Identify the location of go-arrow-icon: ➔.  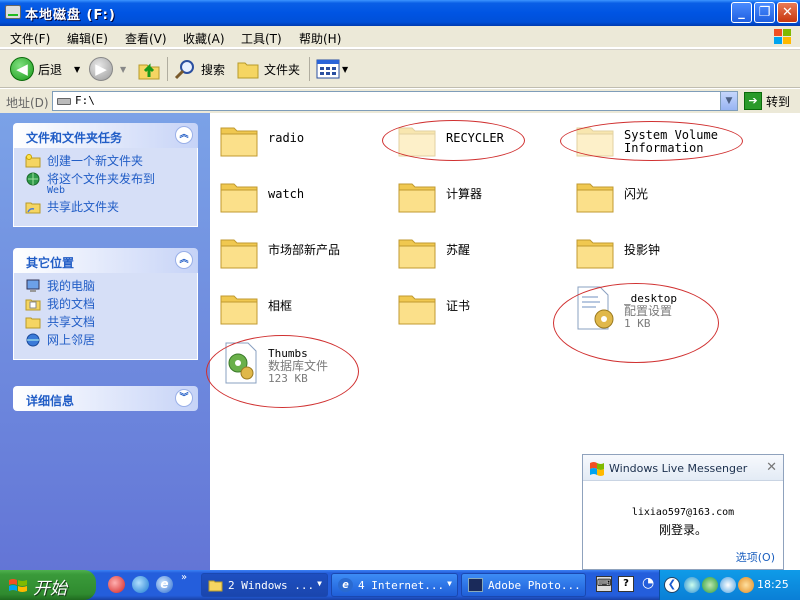
(753, 101).